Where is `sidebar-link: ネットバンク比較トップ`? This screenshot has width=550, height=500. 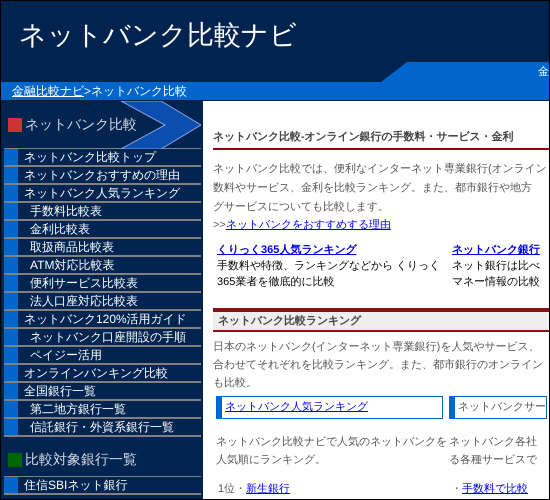 sidebar-link: ネットバンク比較トップ is located at coordinates (90, 157).